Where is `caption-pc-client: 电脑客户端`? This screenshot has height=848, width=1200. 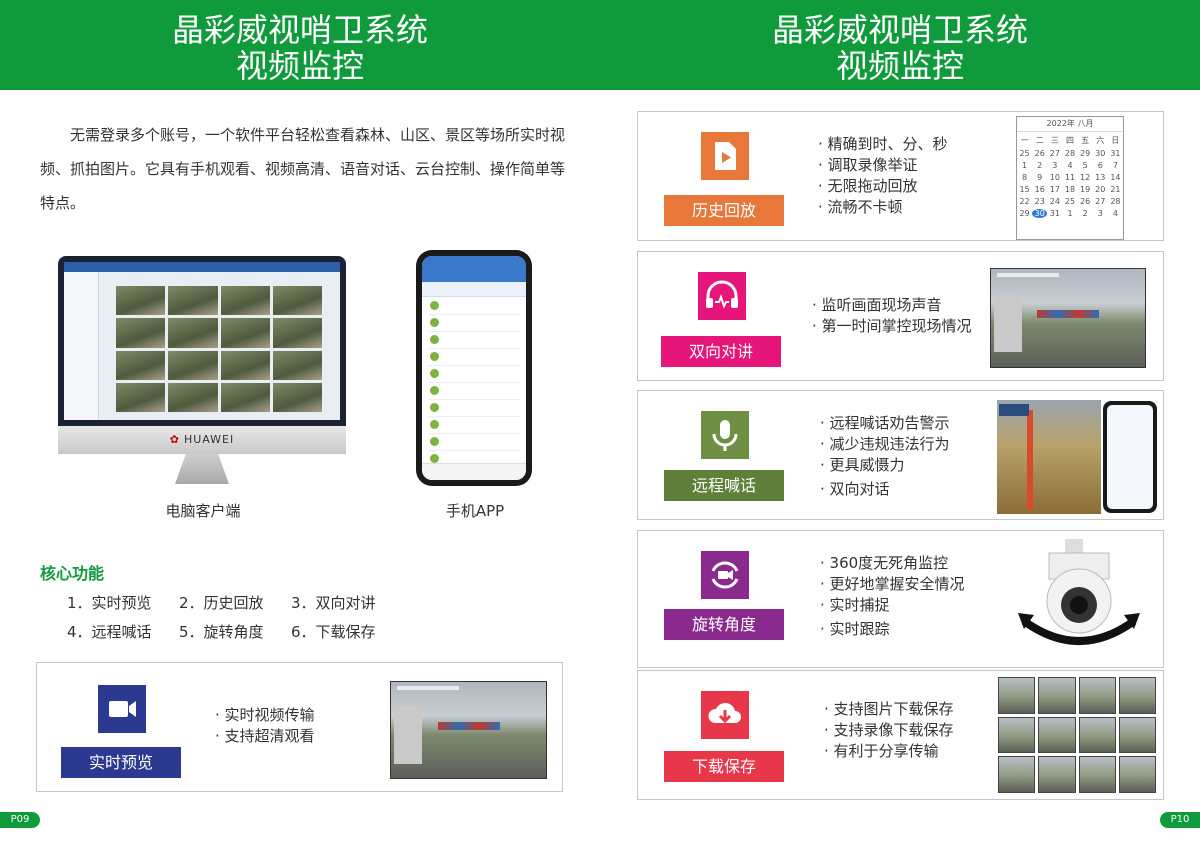 caption-pc-client: 电脑客户端 is located at coordinates (203, 511).